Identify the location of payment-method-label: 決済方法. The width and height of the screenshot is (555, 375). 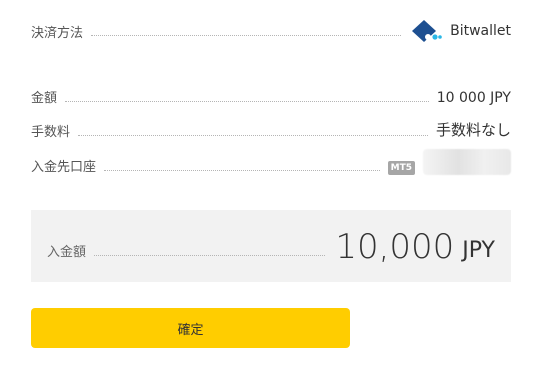
(57, 33).